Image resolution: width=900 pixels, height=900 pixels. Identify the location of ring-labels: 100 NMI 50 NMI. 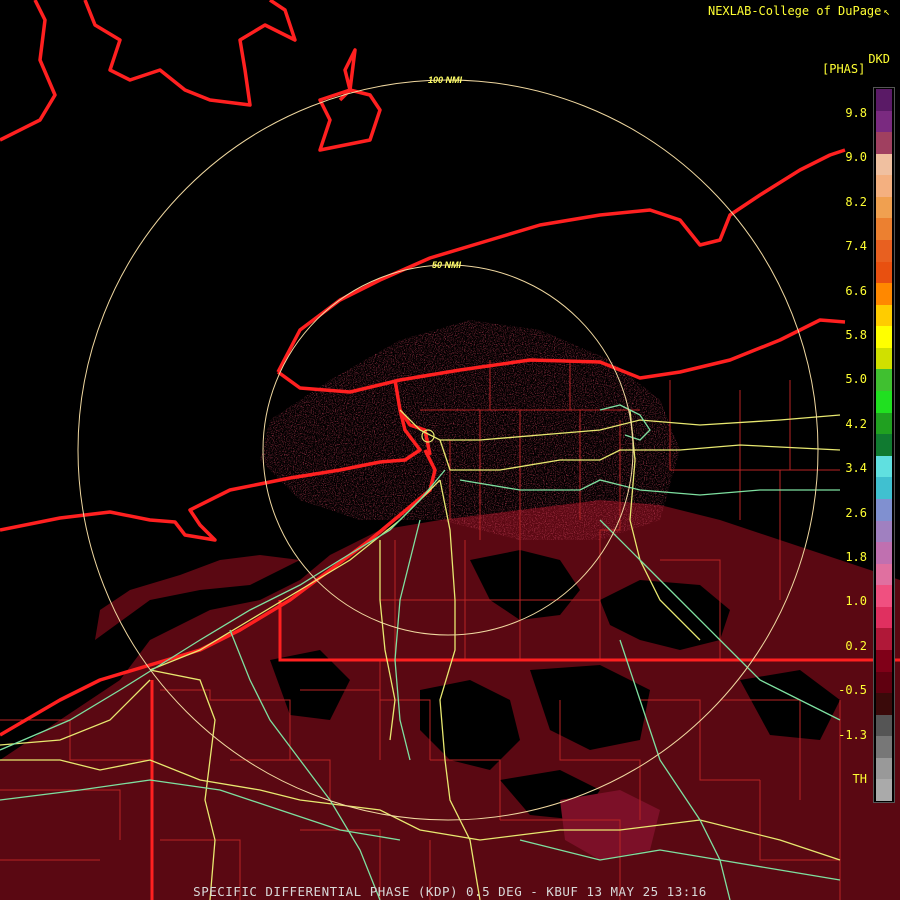
(445, 172).